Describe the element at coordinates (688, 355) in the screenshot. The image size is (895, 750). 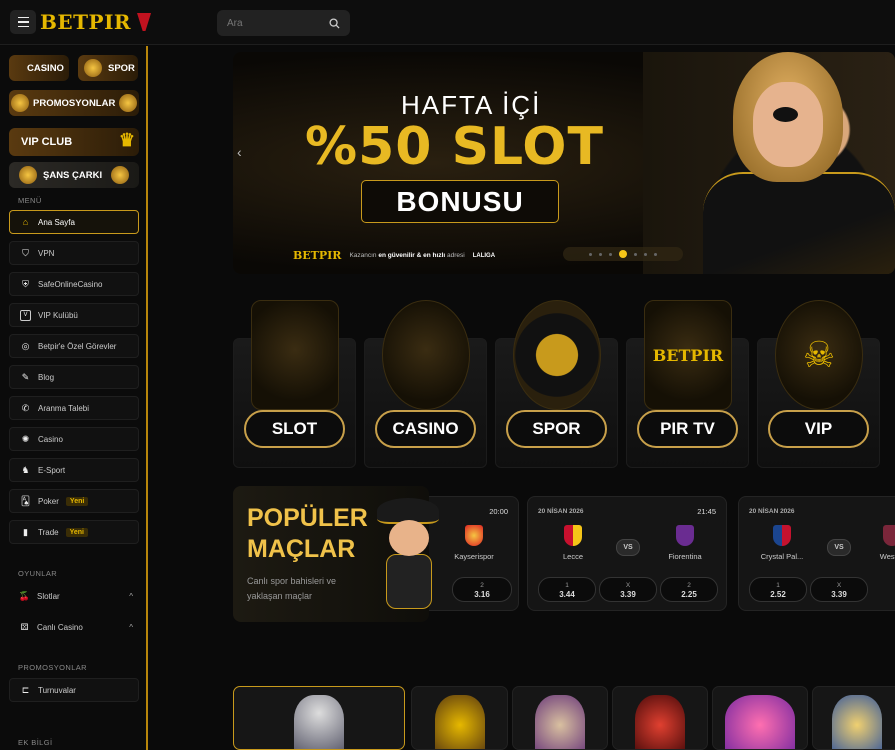
I see `tv-icon: BETPIR` at that location.